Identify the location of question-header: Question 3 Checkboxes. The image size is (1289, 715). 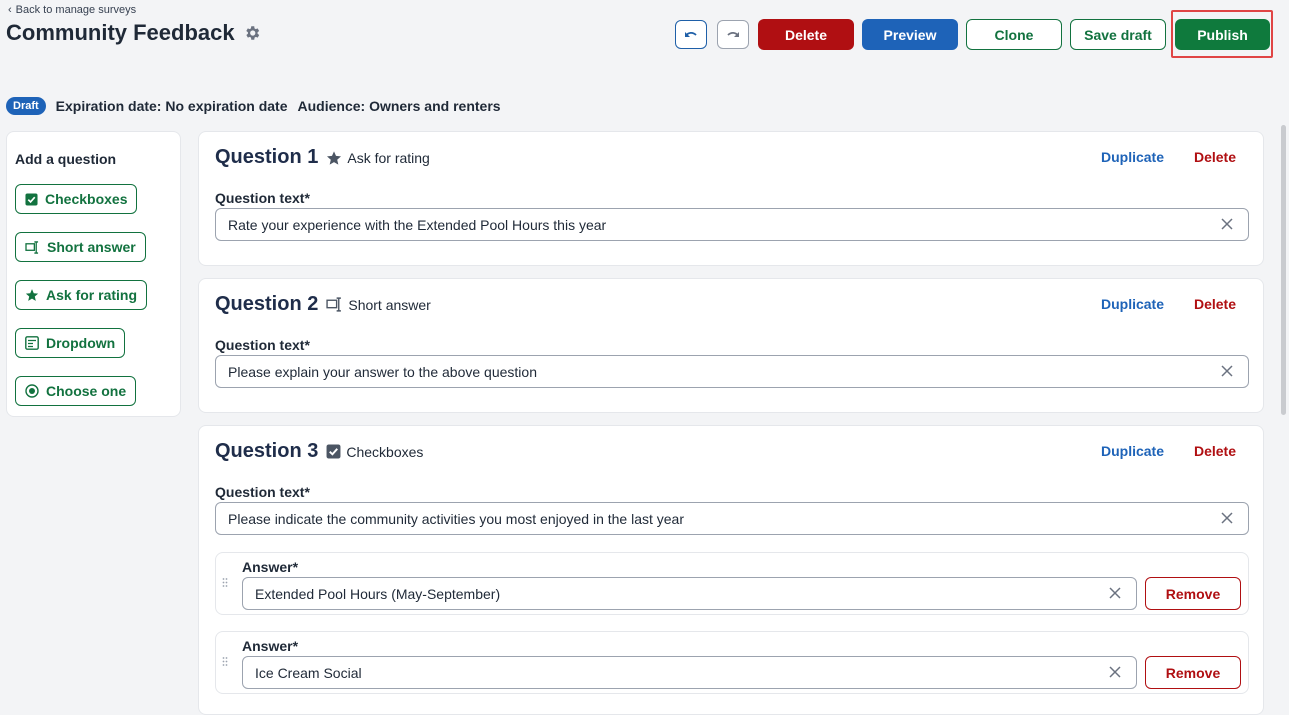
(319, 451).